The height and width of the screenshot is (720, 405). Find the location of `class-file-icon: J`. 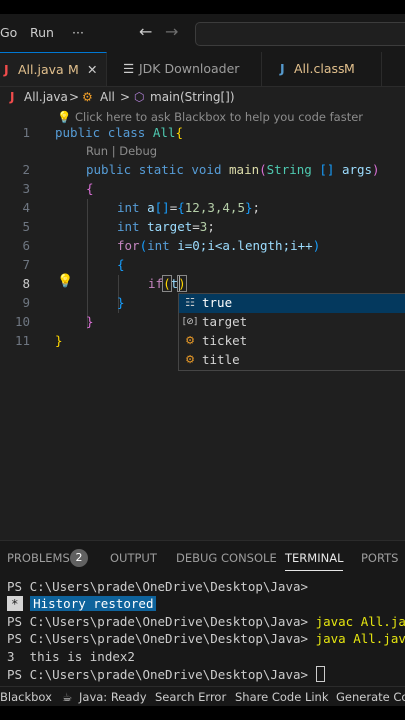

class-file-icon: J is located at coordinates (282, 68).